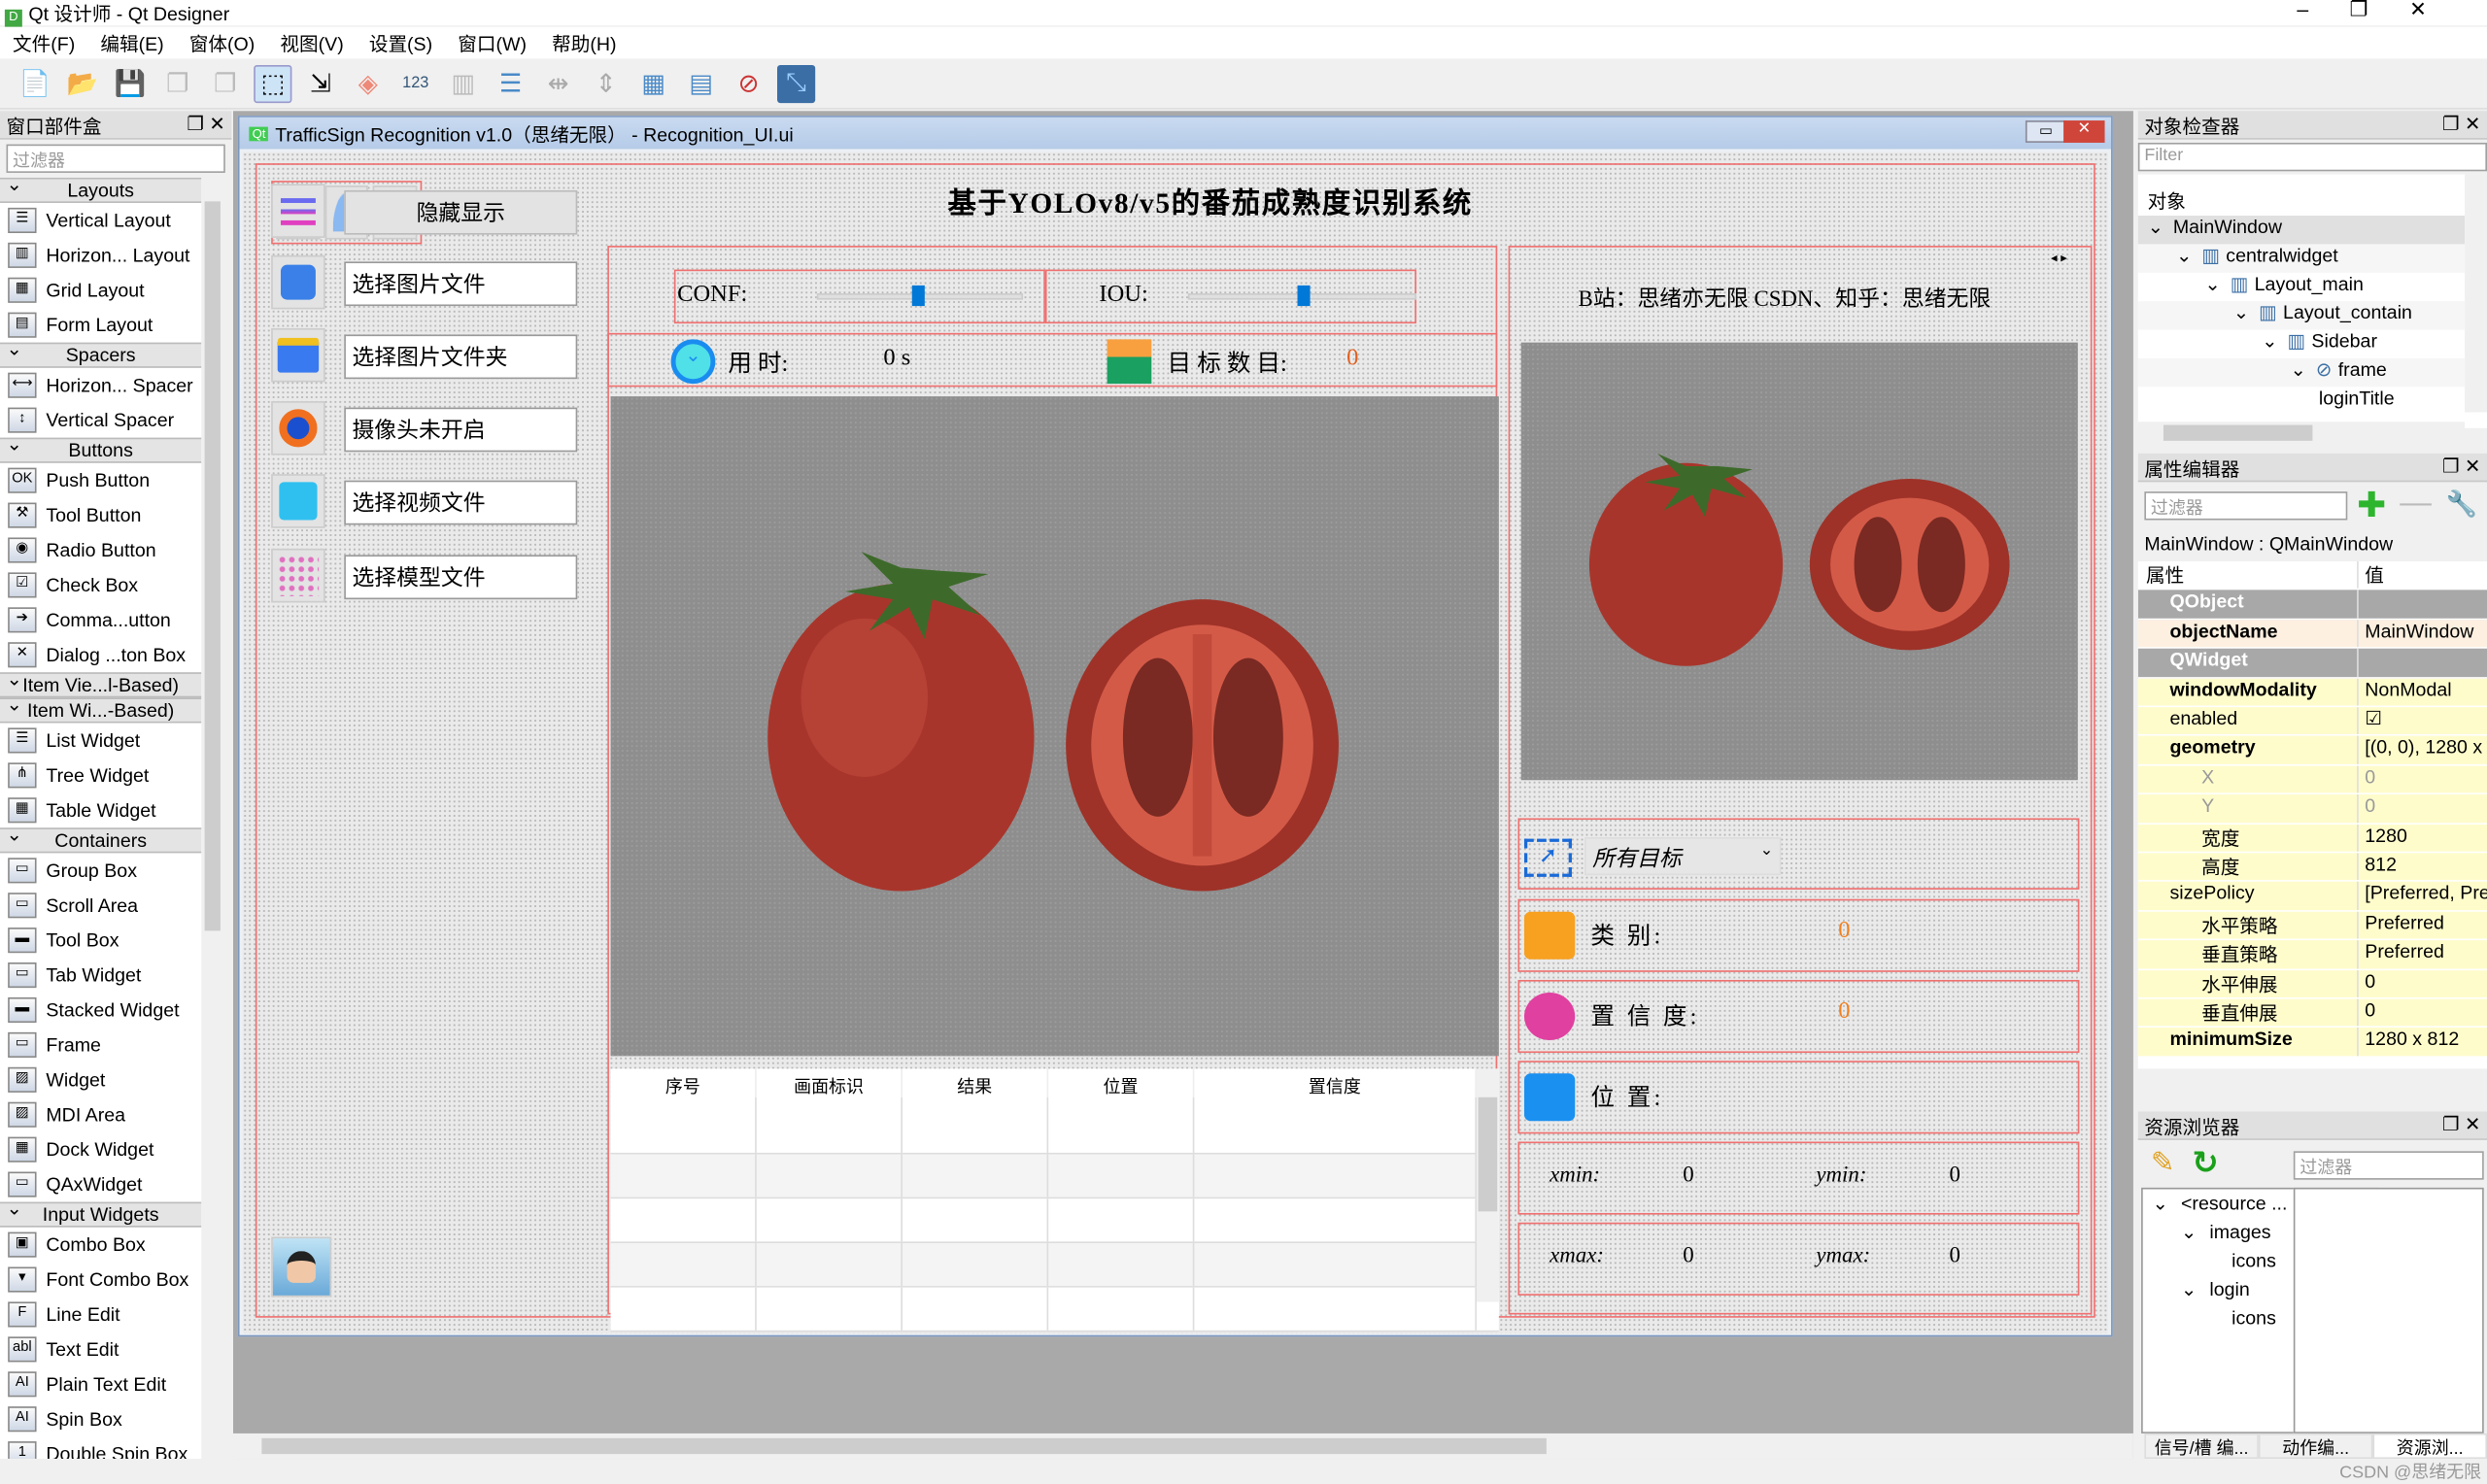 The image size is (2487, 1484). I want to click on sidebar-button: 隐藏显示, so click(461, 212).